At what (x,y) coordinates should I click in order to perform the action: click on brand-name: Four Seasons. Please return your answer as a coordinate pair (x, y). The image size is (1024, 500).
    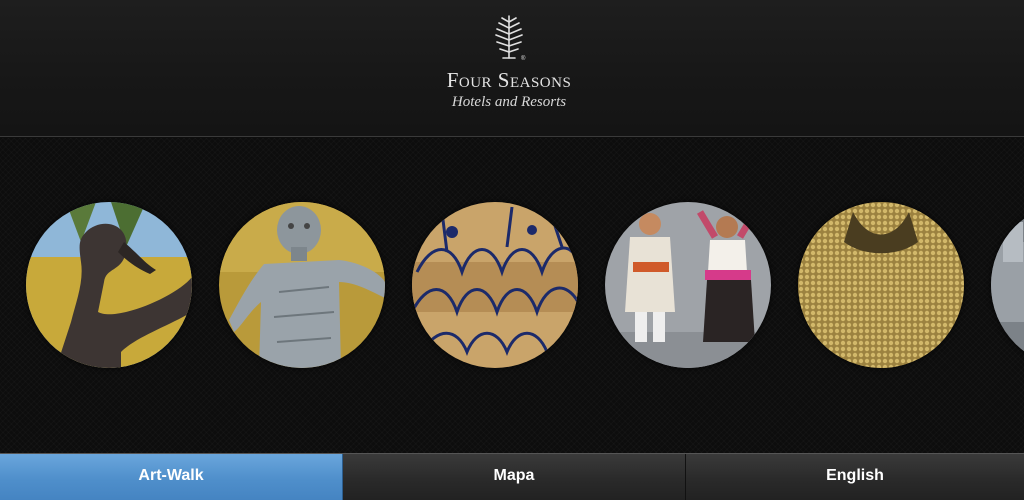
    Looking at the image, I should click on (509, 80).